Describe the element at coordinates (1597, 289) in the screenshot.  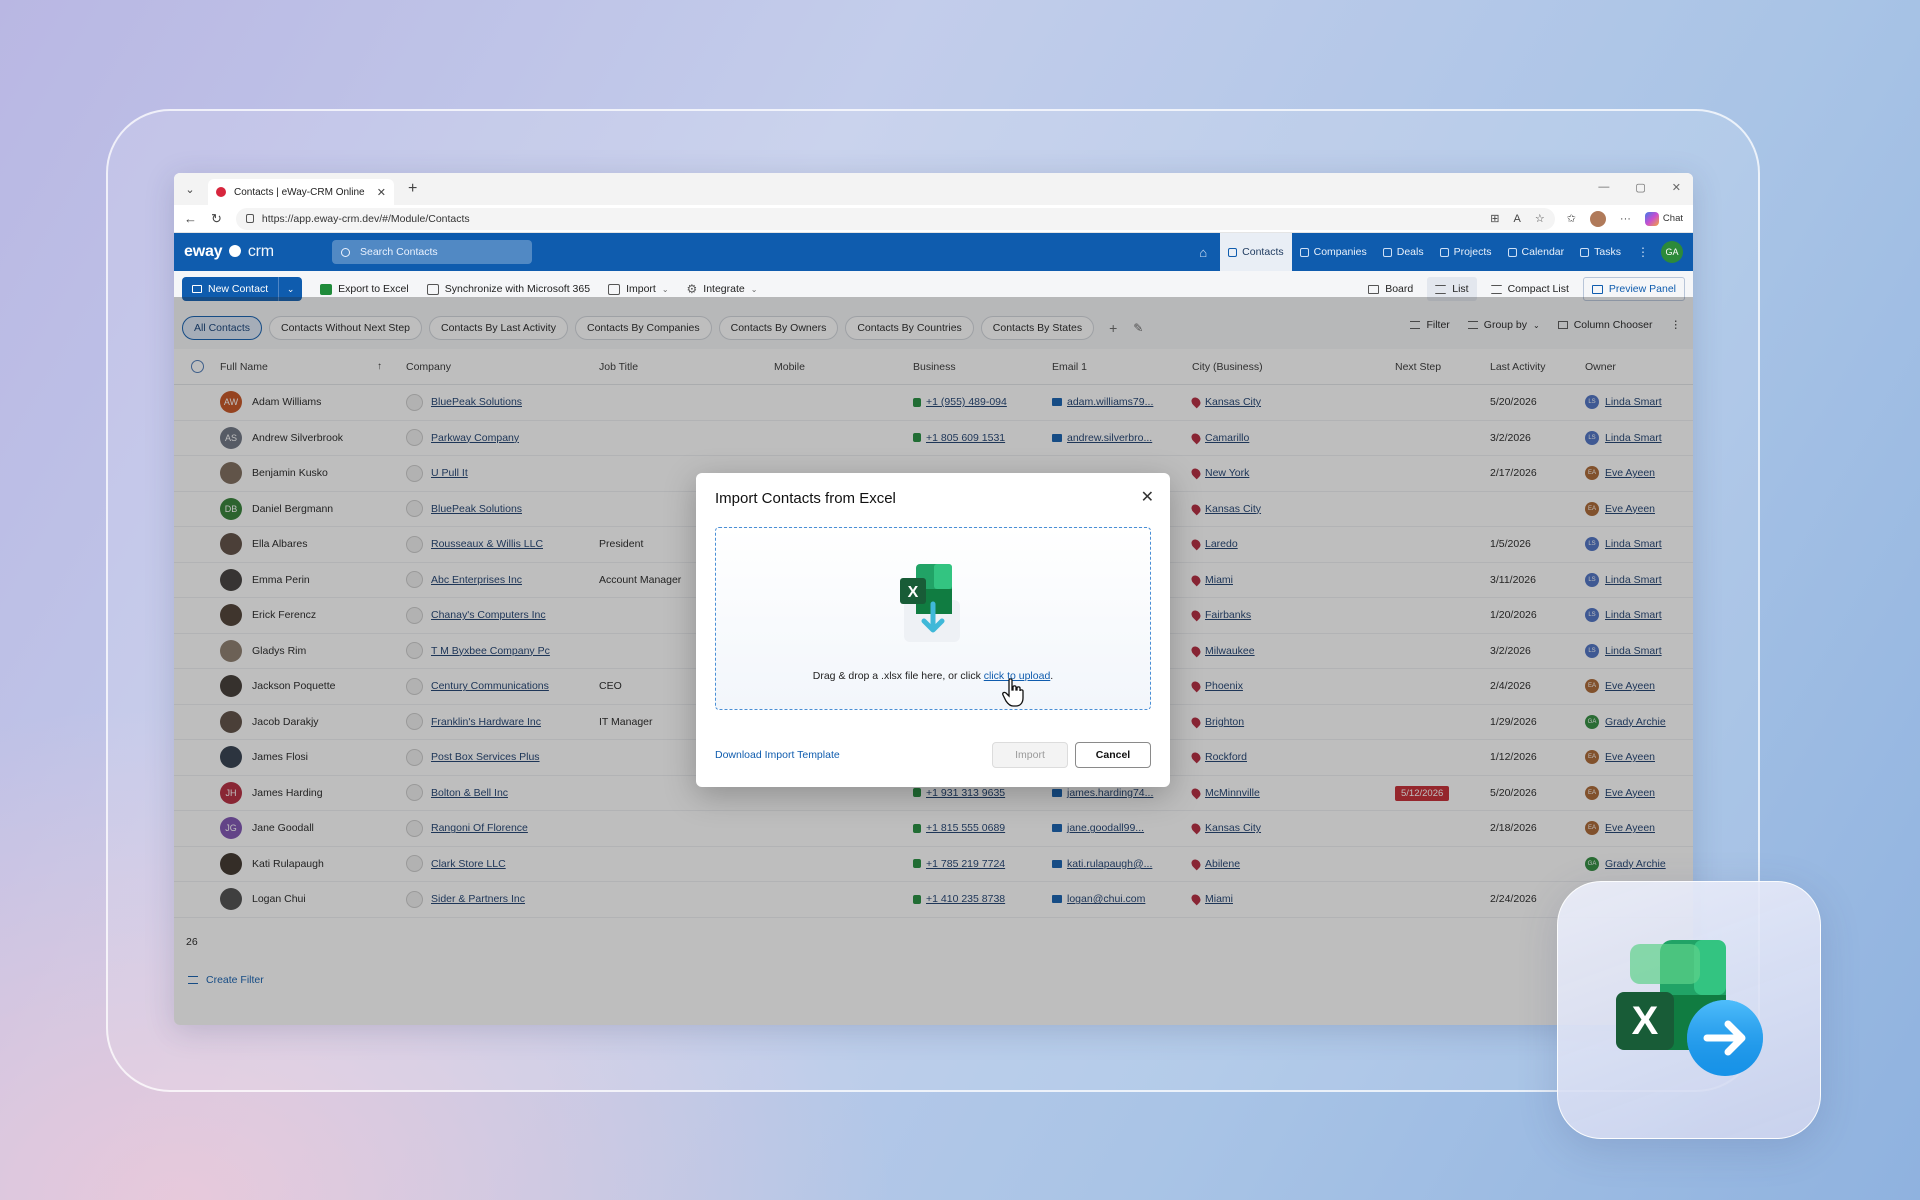
I see `preview-panel-icon` at that location.